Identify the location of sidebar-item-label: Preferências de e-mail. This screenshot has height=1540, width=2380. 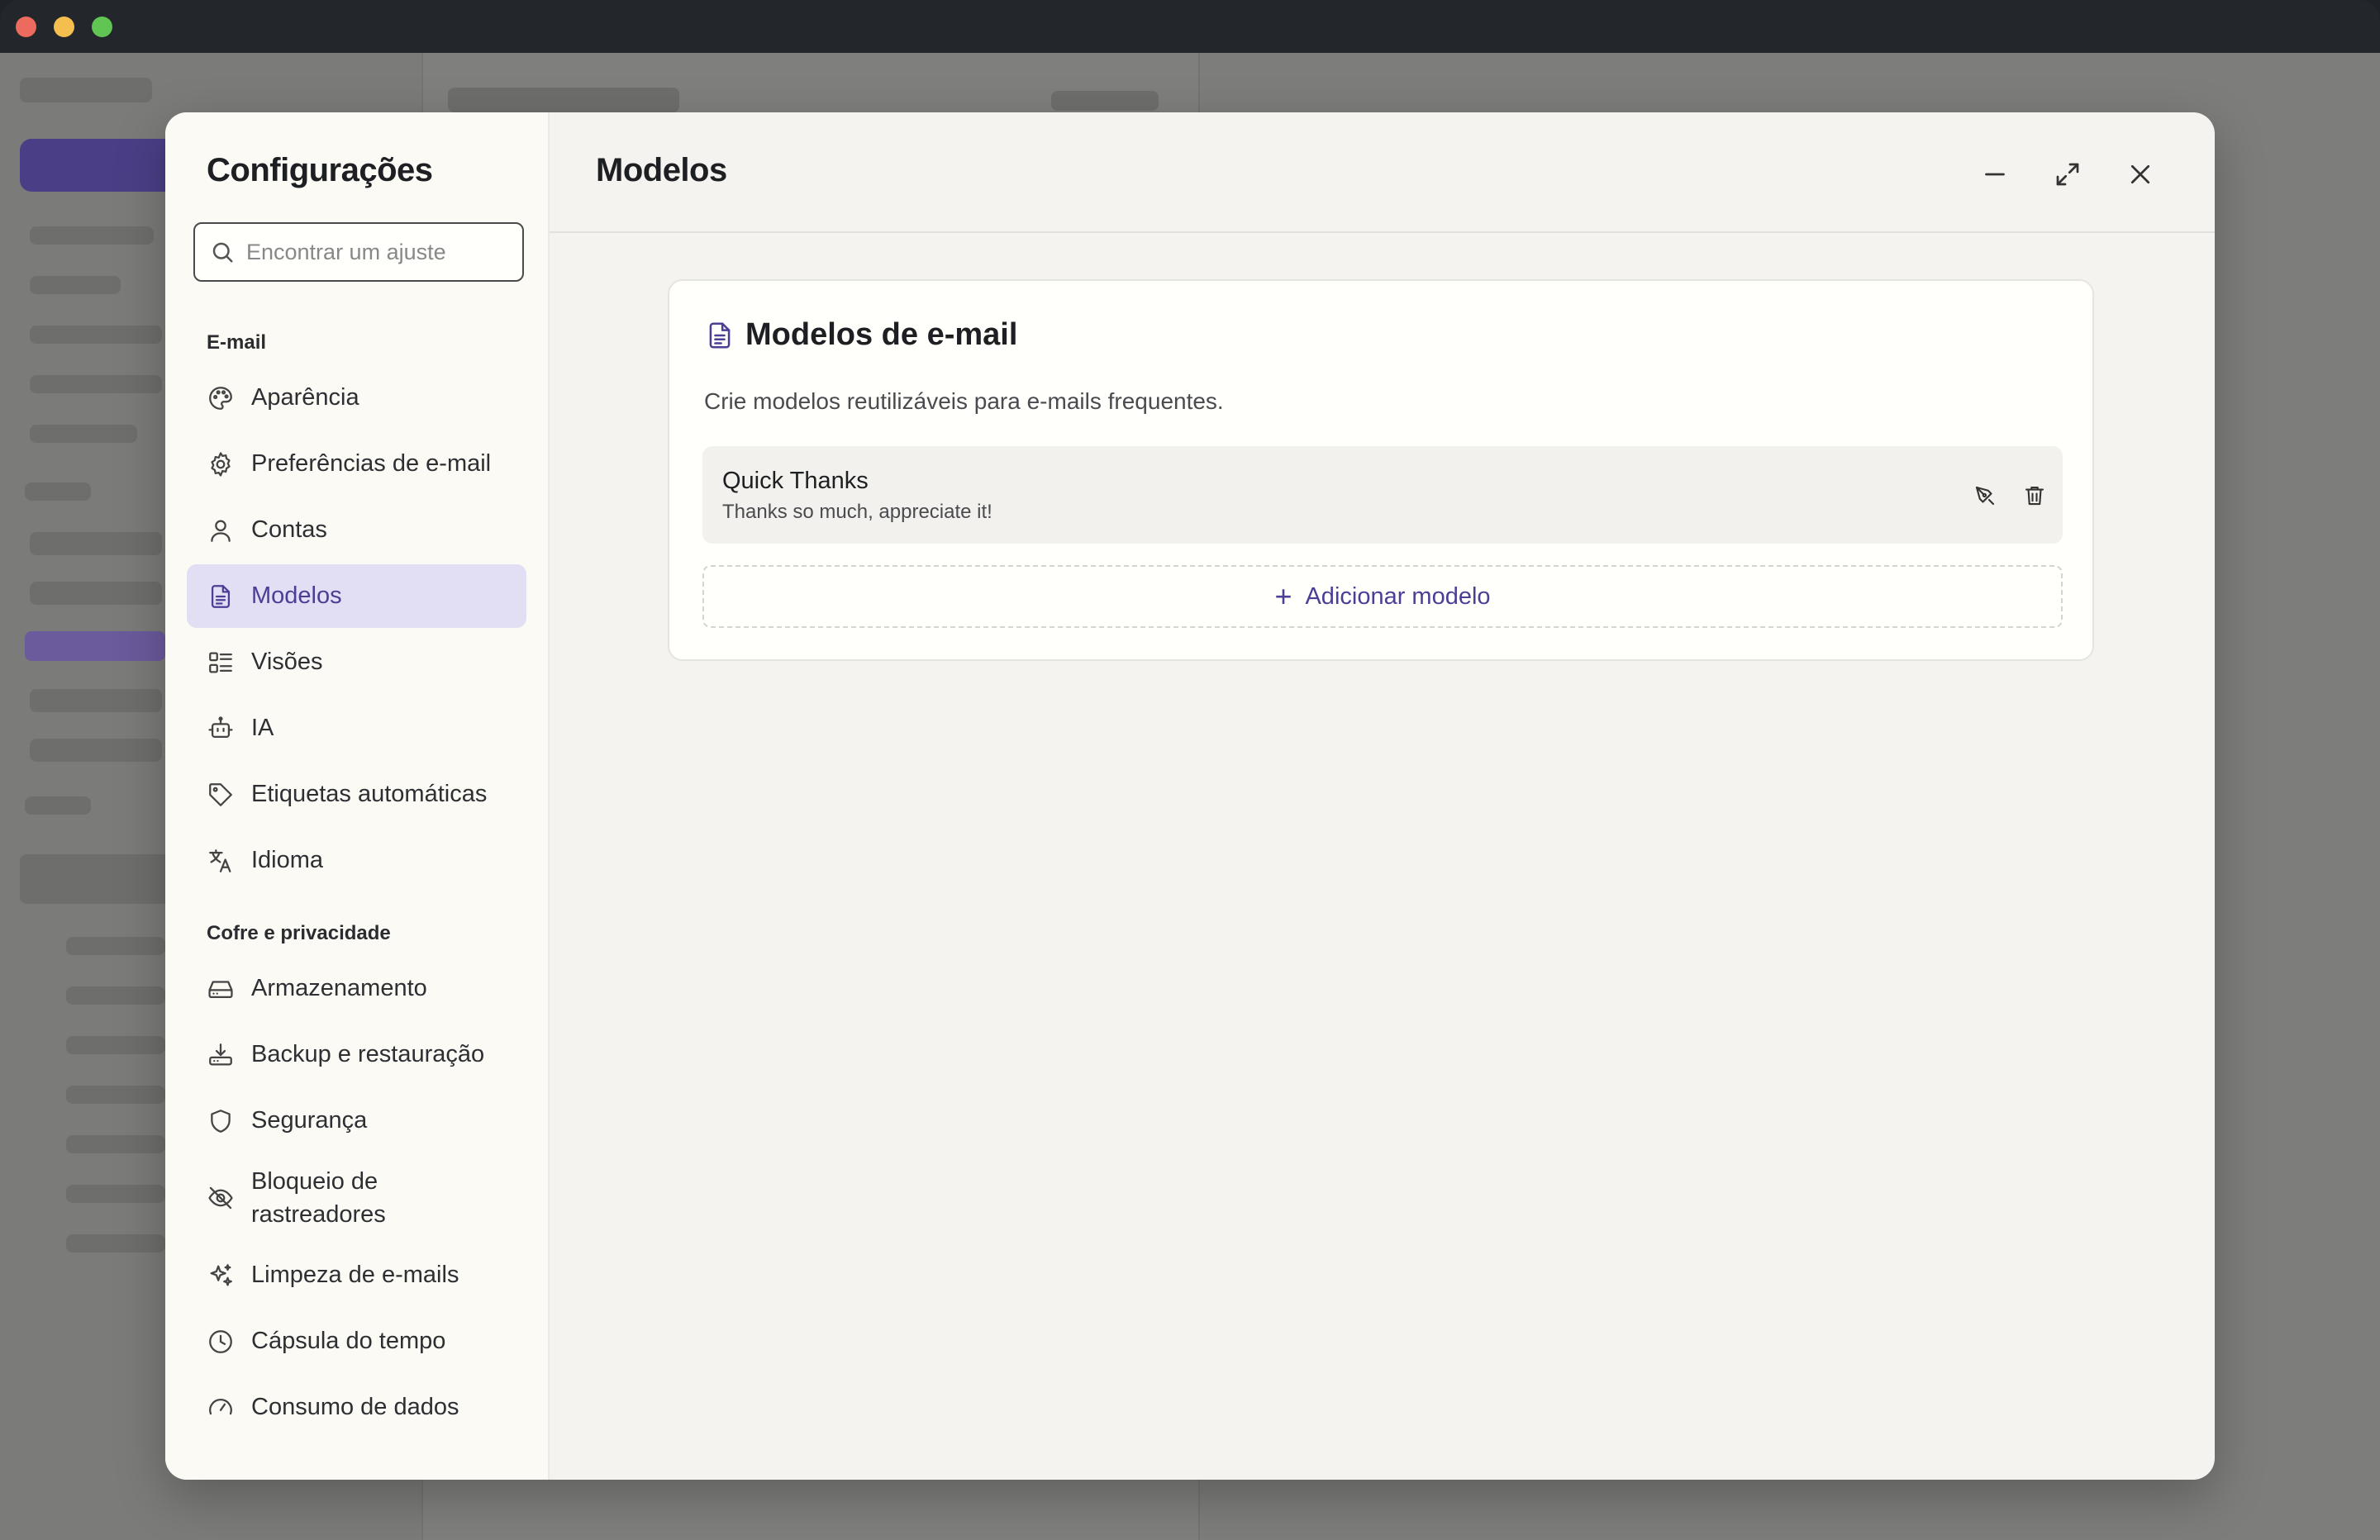
(371, 463).